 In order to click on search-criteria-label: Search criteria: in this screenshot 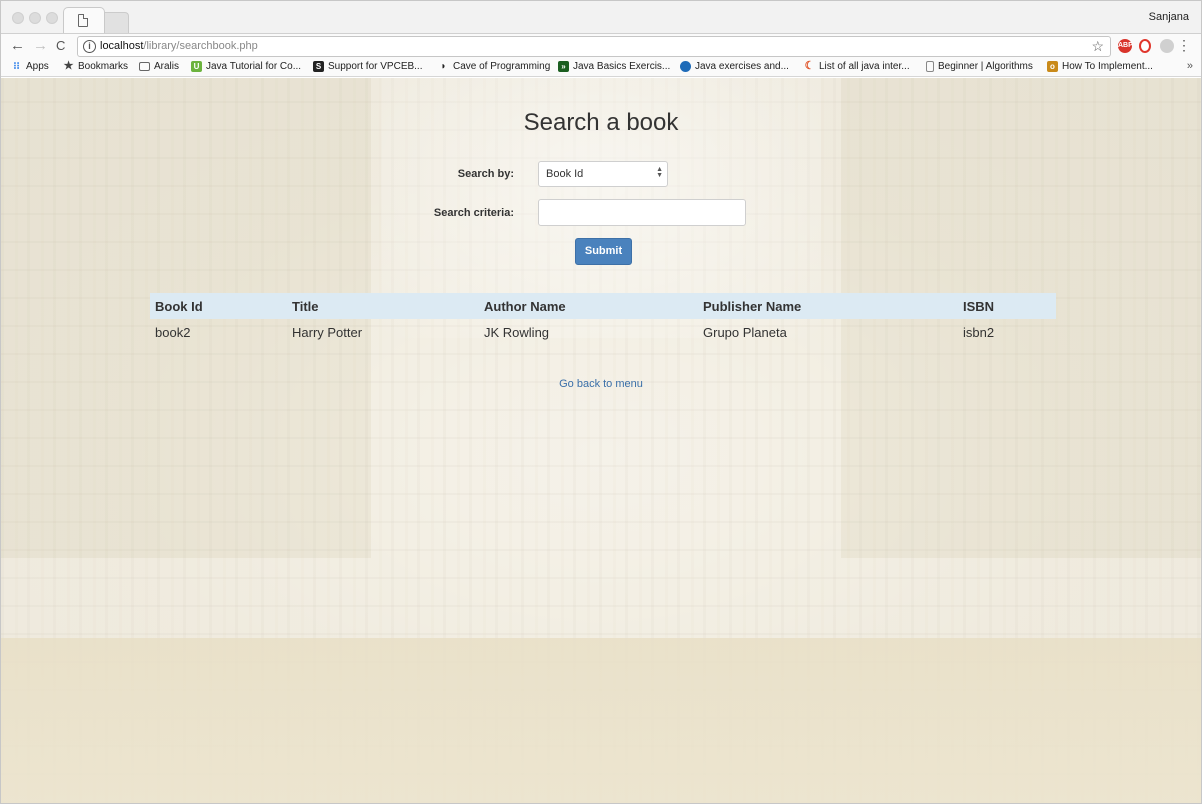, I will do `click(473, 213)`.